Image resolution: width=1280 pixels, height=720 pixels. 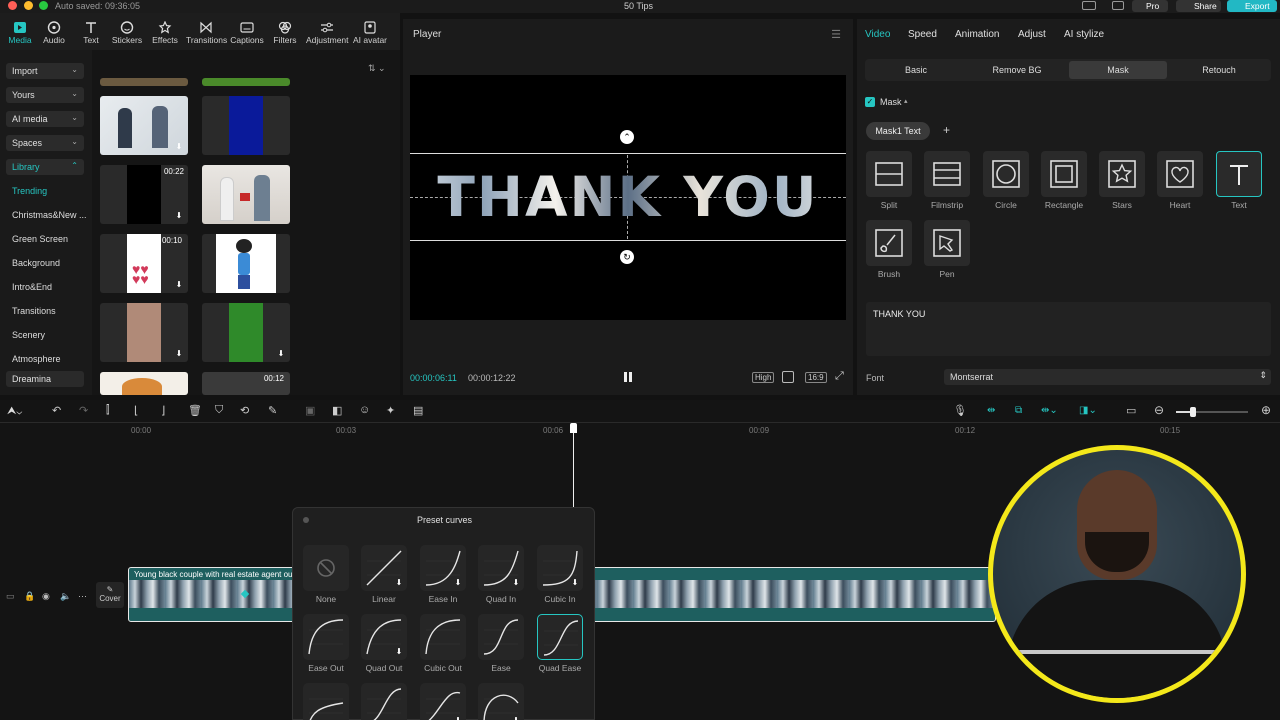 I want to click on curve-ease-in: ⬇, so click(x=443, y=568).